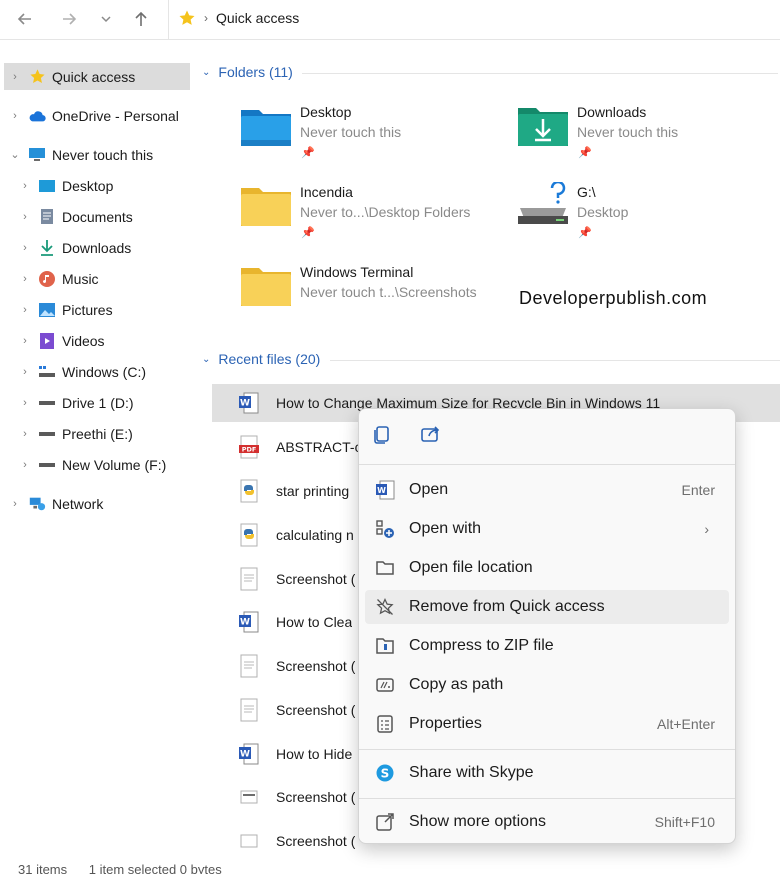 This screenshot has height=874, width=780. Describe the element at coordinates (357, 272) in the screenshot. I see `folder-name: Windows Terminal` at that location.